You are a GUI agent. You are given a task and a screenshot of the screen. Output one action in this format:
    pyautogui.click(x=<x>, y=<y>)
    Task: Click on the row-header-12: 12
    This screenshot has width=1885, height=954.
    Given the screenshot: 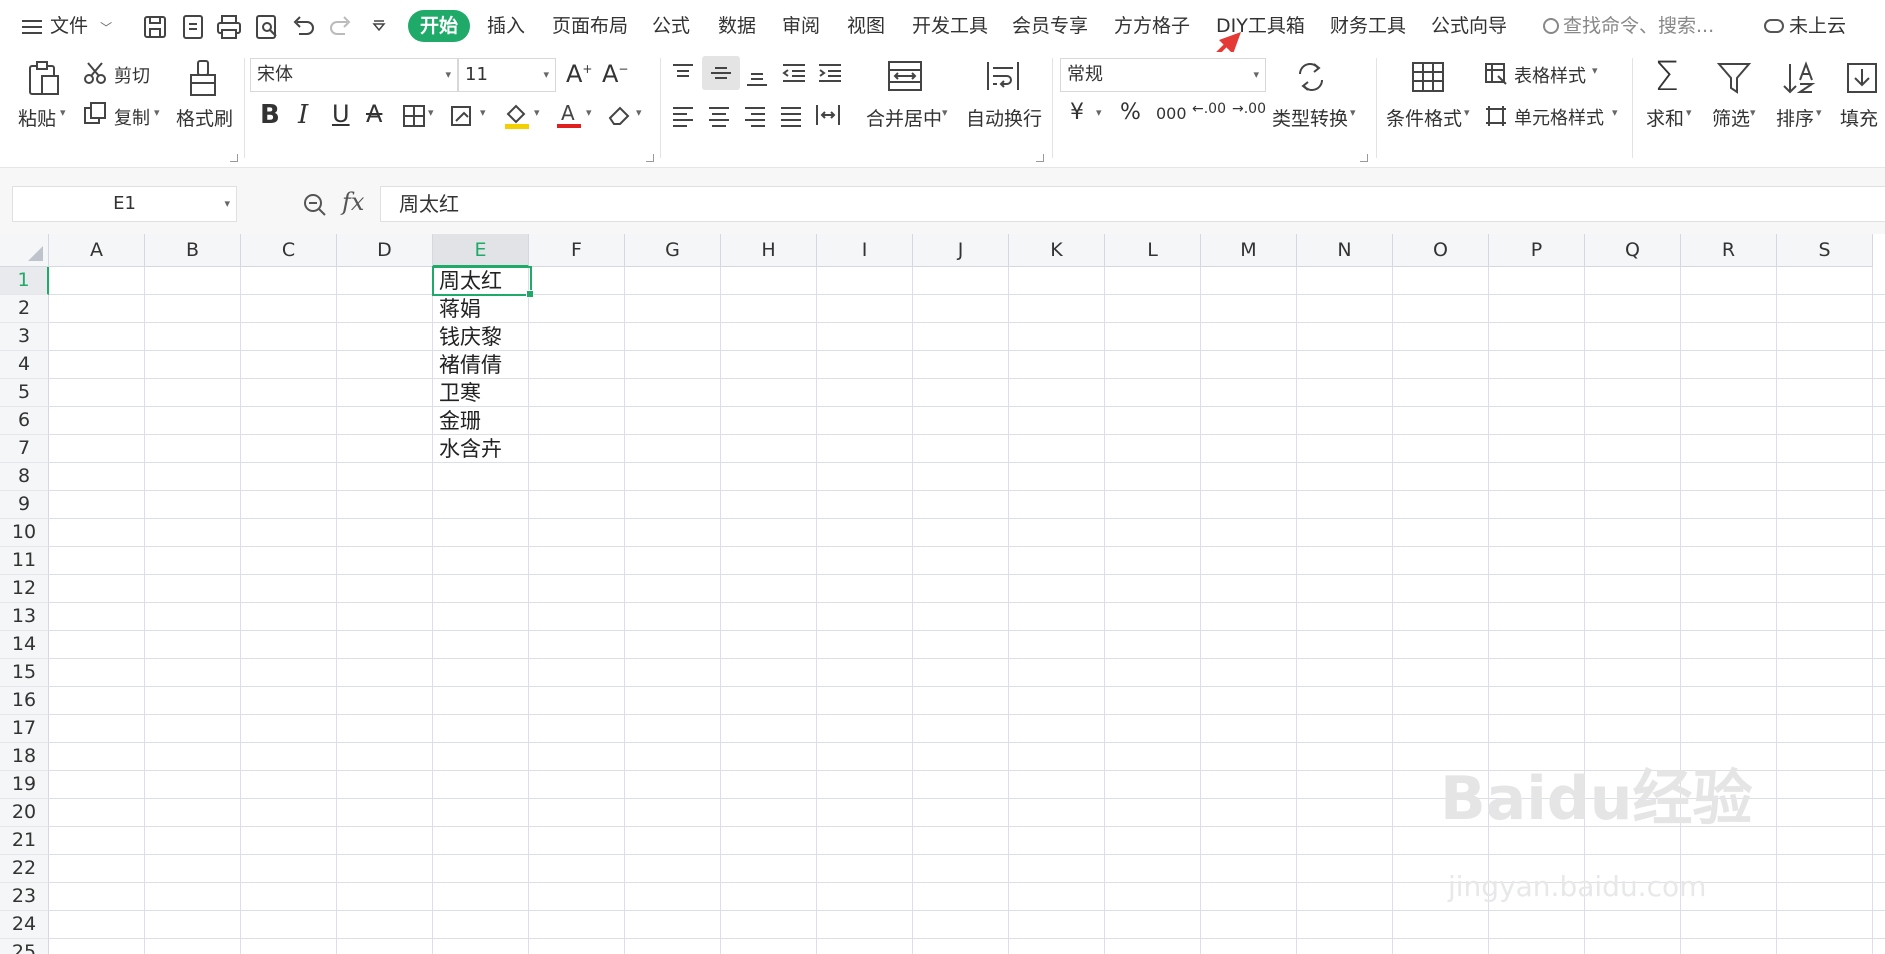 What is the action you would take?
    pyautogui.click(x=24, y=589)
    